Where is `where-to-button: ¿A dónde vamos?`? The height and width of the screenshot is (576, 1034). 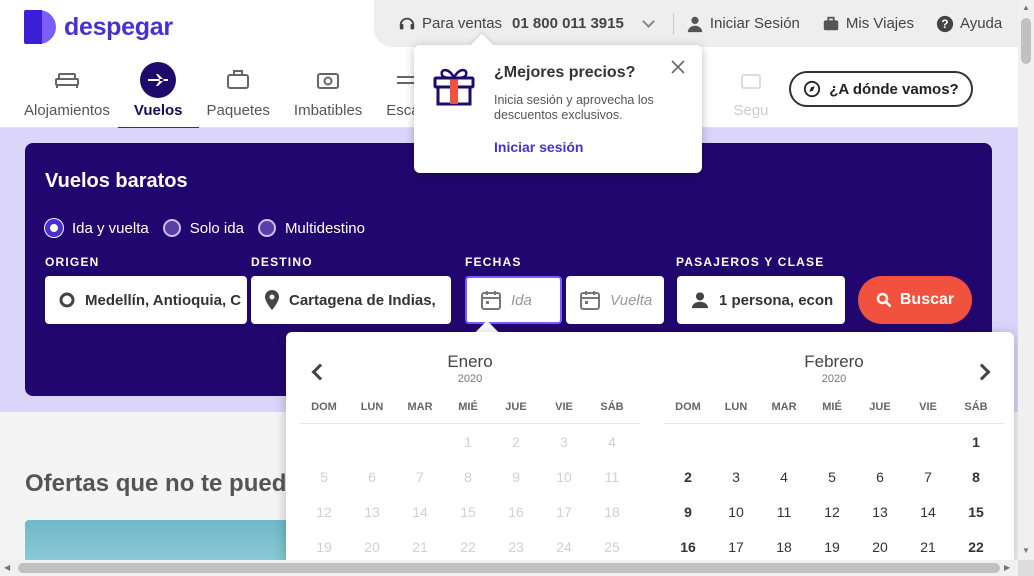 where-to-button: ¿A dónde vamos? is located at coordinates (881, 89).